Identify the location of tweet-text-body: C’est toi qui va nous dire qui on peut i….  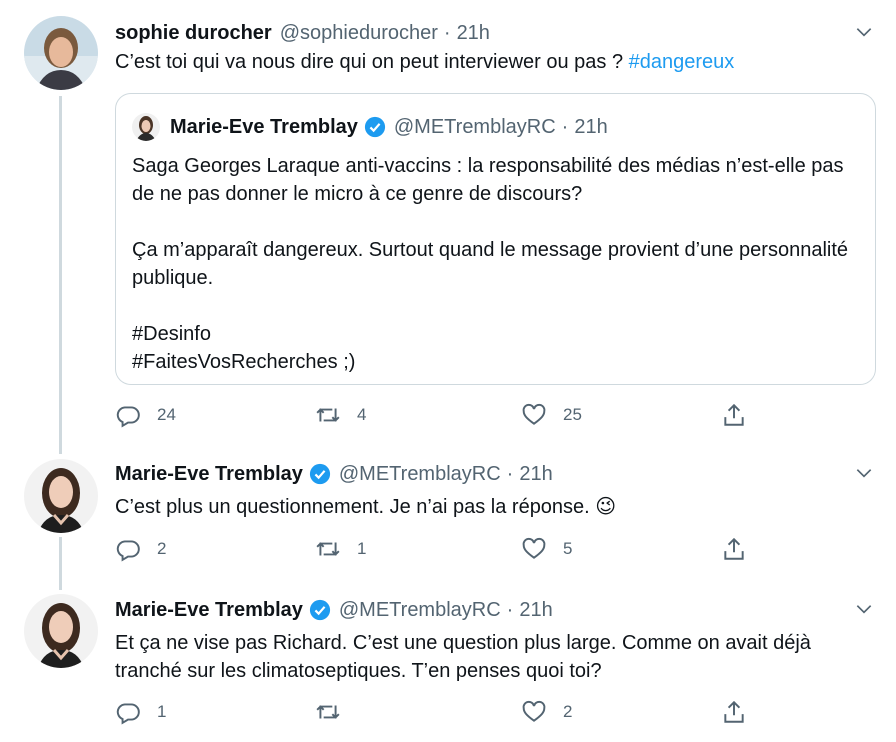
(369, 62).